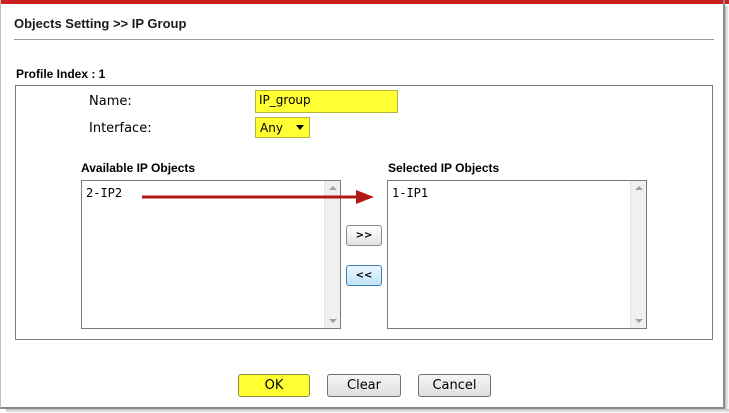 This screenshot has width=729, height=413. Describe the element at coordinates (274, 385) in the screenshot. I see `ok-button: OK` at that location.